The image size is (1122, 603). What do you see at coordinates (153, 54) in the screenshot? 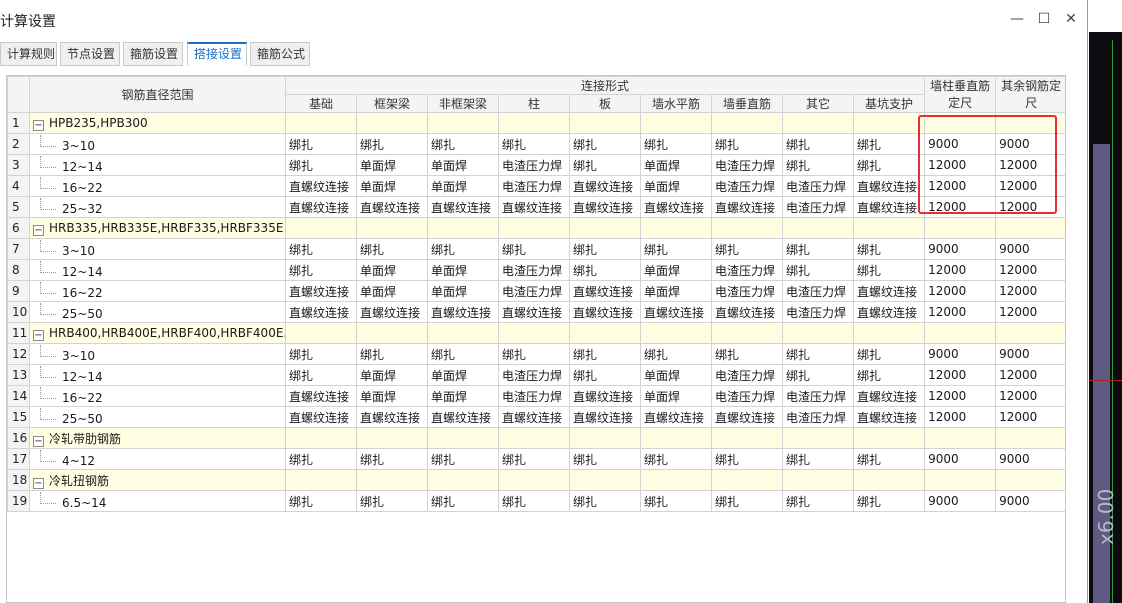
I see `tab-stirrup-settings: 箍筋设置` at bounding box center [153, 54].